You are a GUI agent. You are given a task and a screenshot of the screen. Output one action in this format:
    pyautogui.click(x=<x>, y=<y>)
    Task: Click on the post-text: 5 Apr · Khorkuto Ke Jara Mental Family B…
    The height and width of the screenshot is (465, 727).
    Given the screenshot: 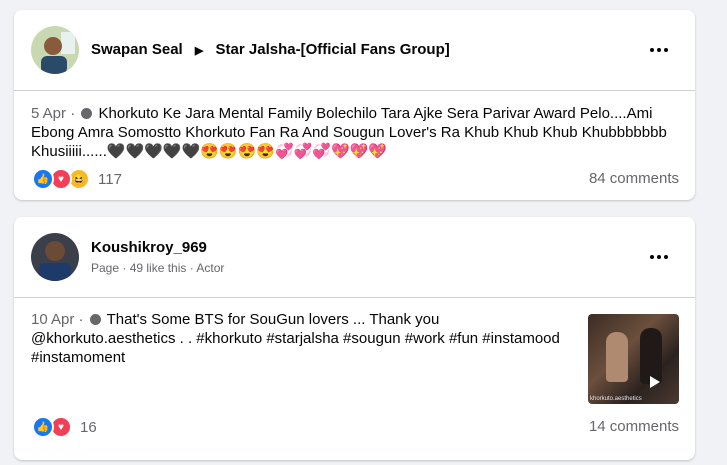 What is the action you would take?
    pyautogui.click(x=356, y=132)
    